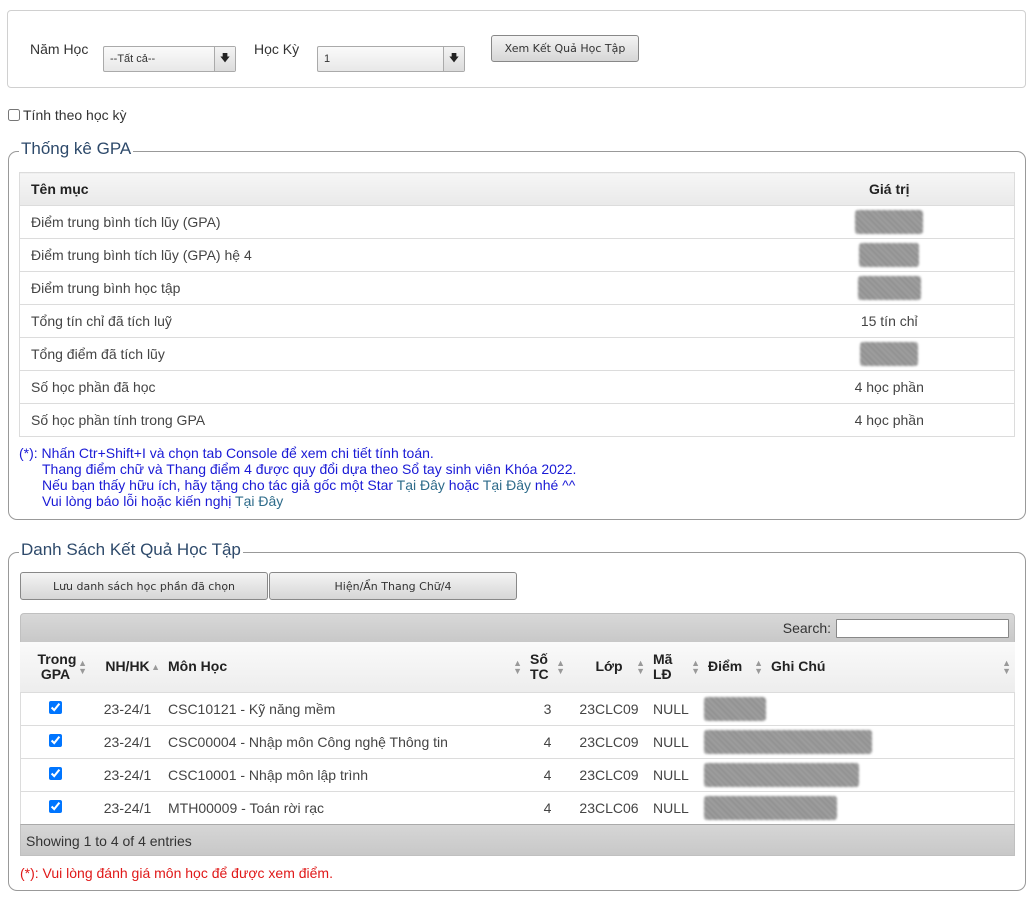  I want to click on col-term: NH/HK ▲, so click(127, 667).